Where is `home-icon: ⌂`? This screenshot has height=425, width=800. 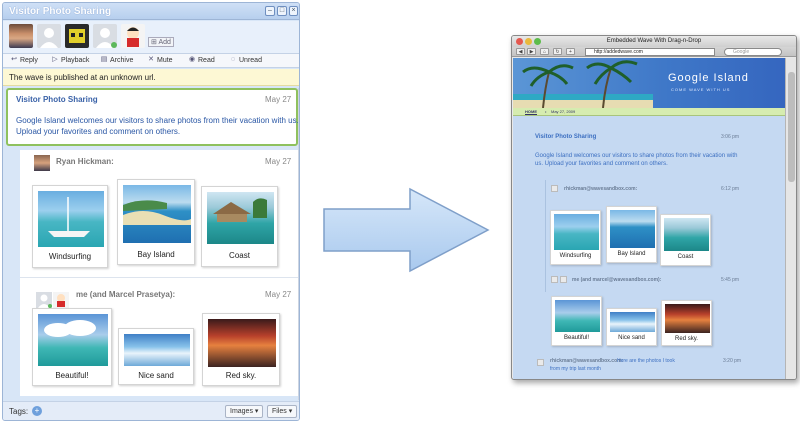
home-icon: ⌂ is located at coordinates (544, 51).